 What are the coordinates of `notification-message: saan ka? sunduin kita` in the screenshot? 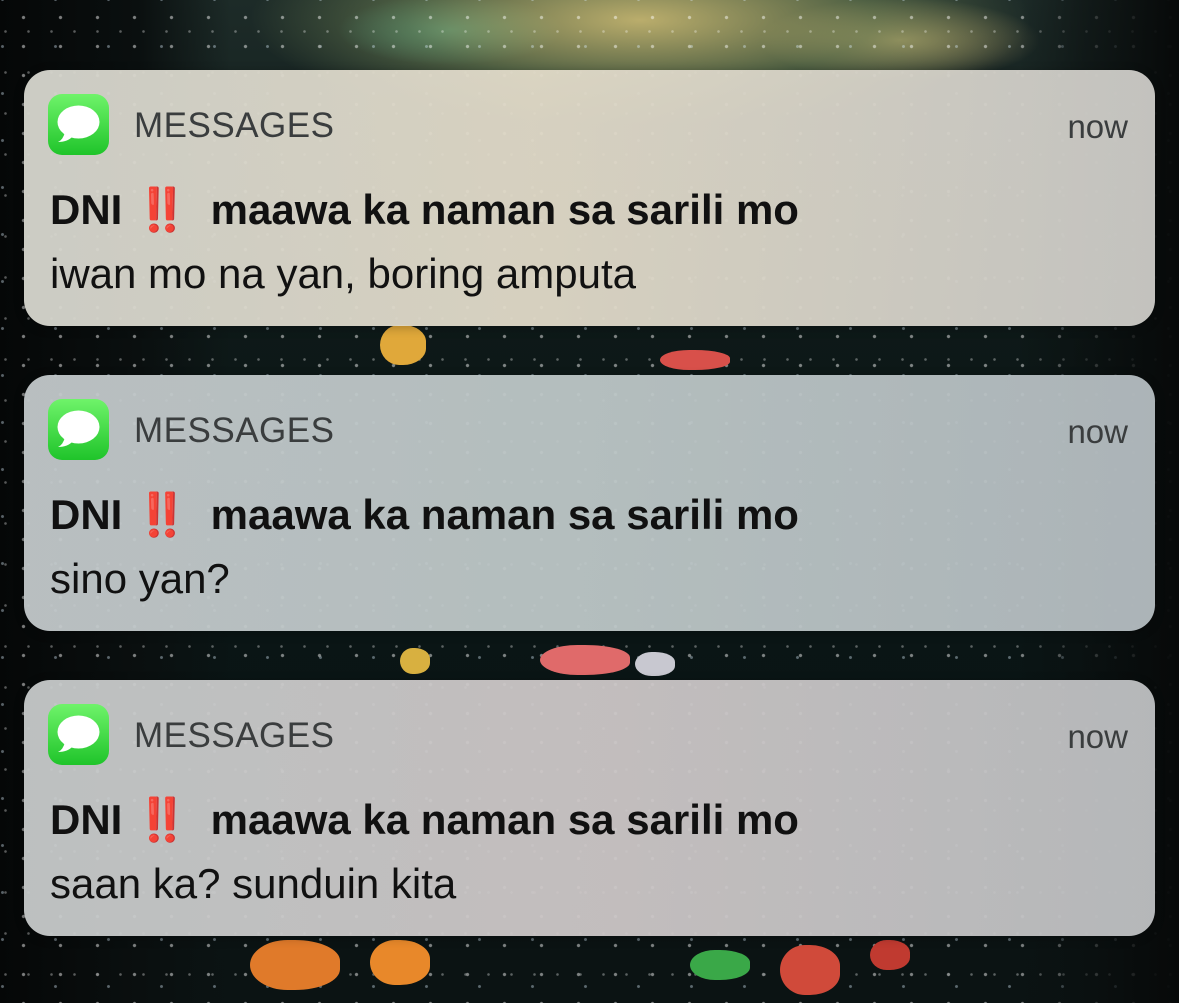 It's located at (253, 883).